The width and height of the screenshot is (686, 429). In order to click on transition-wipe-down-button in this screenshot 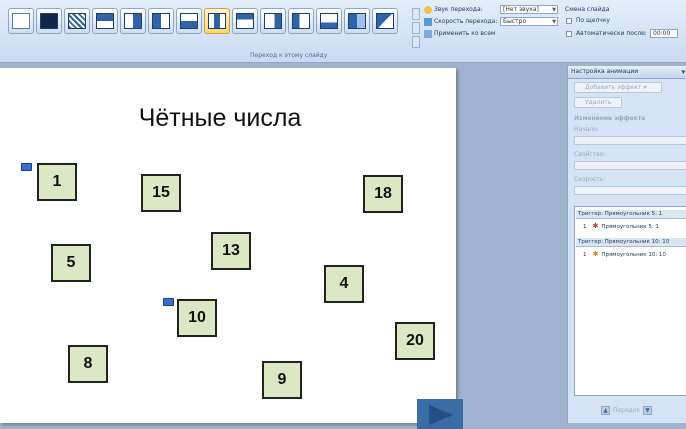, I will do `click(105, 21)`.